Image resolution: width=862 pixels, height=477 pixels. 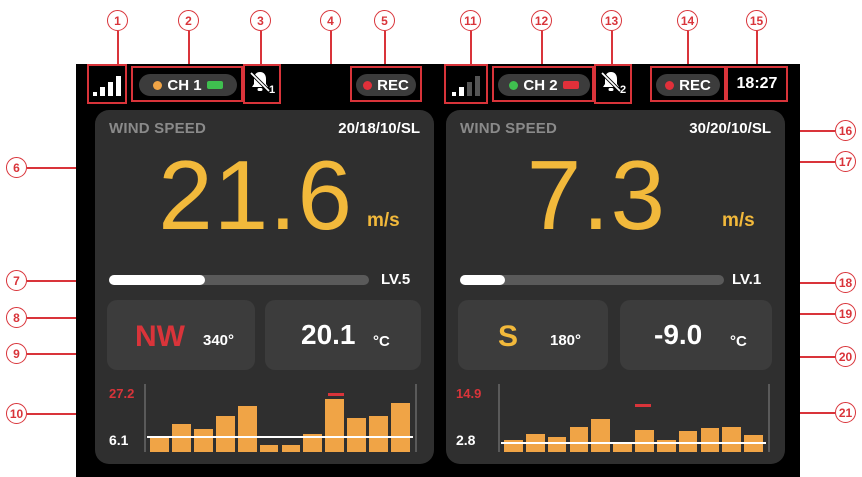 What do you see at coordinates (16, 413) in the screenshot?
I see `callout-10: 10` at bounding box center [16, 413].